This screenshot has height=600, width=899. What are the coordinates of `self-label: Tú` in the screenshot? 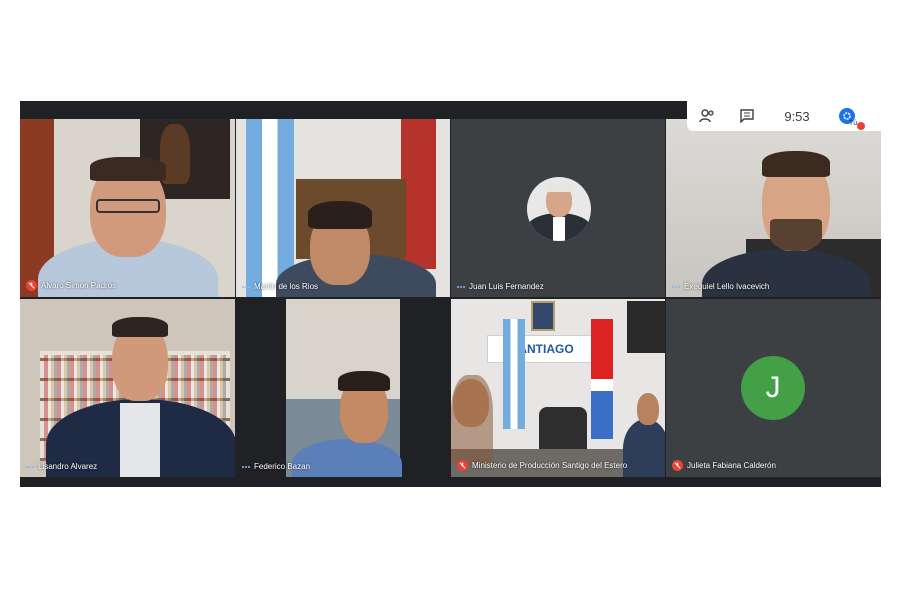 It's located at (853, 123).